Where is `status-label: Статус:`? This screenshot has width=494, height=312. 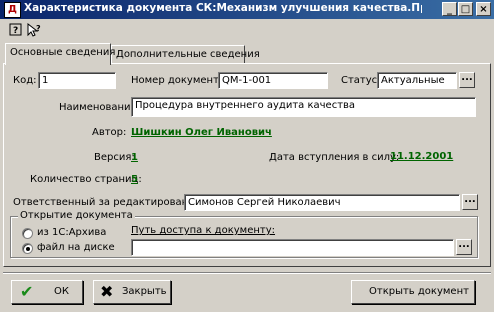 status-label: Статус: is located at coordinates (361, 80).